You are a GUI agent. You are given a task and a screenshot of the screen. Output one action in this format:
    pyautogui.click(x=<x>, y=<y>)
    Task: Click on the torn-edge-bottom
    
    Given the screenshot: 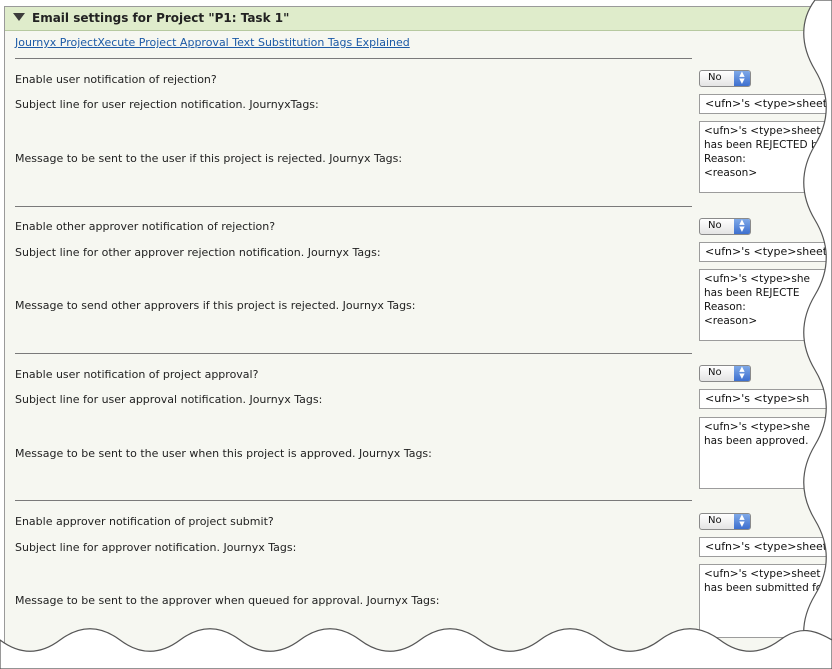 What is the action you would take?
    pyautogui.click(x=416, y=648)
    